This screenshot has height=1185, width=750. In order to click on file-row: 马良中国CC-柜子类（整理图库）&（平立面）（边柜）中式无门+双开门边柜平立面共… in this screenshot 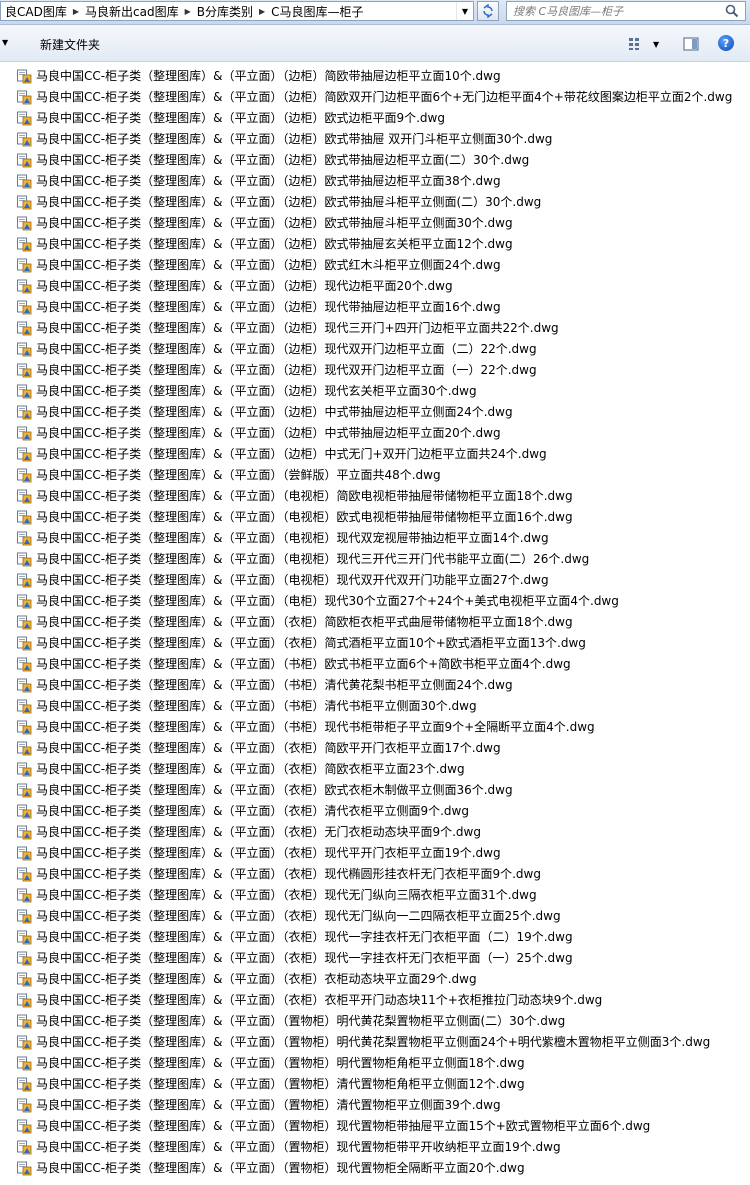, I will do `click(375, 454)`.